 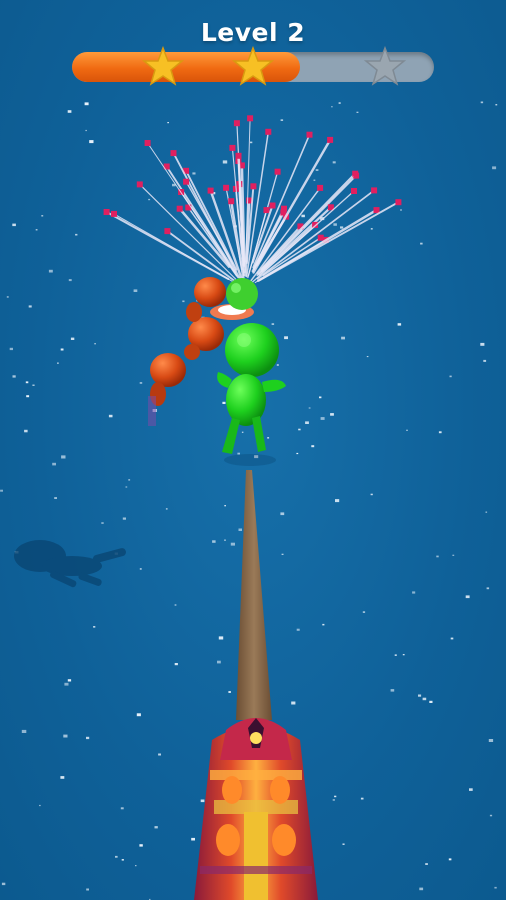 I want to click on green-stickman-icon, so click(x=251, y=394).